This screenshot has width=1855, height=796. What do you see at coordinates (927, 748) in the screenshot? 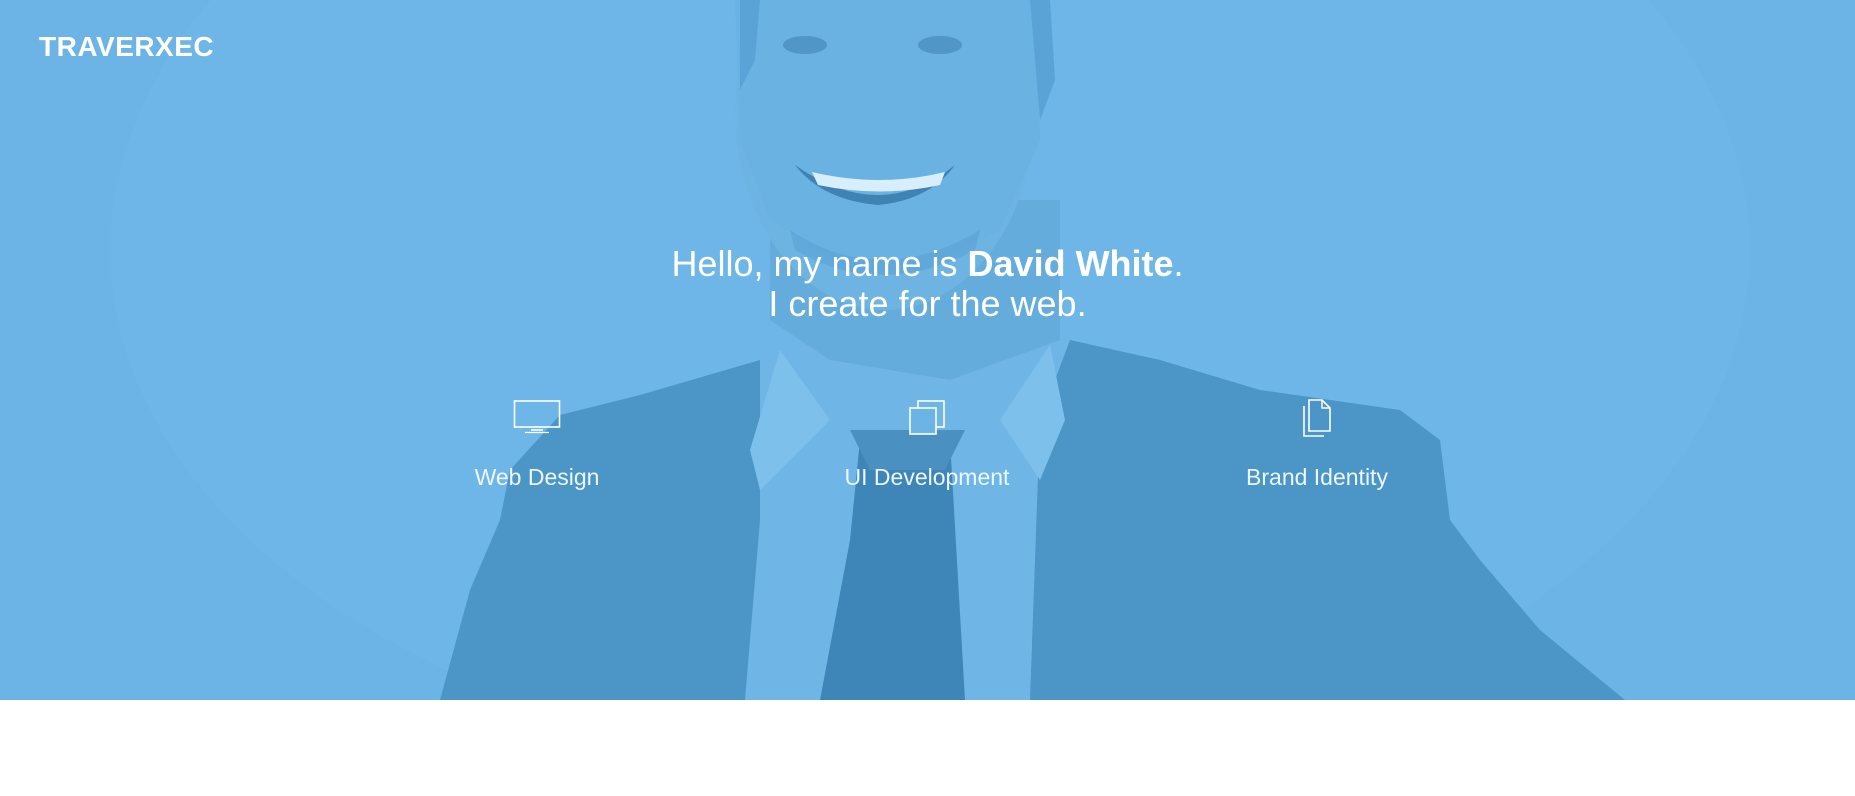
I see `content-section` at bounding box center [927, 748].